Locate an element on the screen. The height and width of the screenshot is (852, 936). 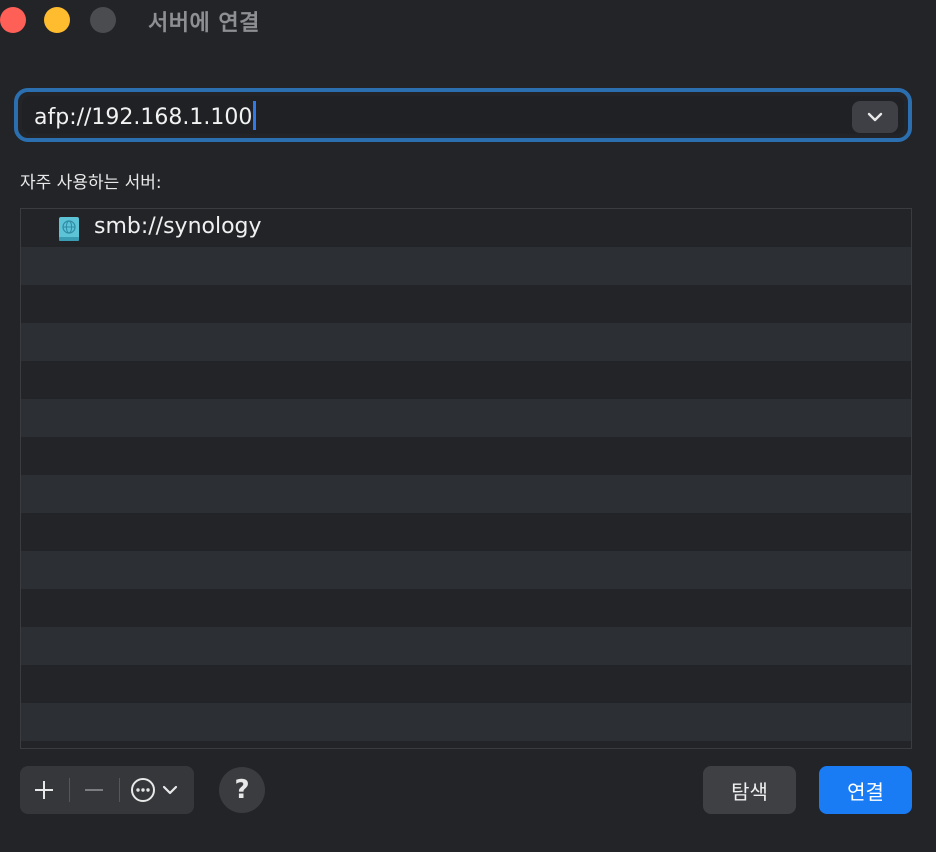
list-actions-segmented-control is located at coordinates (107, 790).